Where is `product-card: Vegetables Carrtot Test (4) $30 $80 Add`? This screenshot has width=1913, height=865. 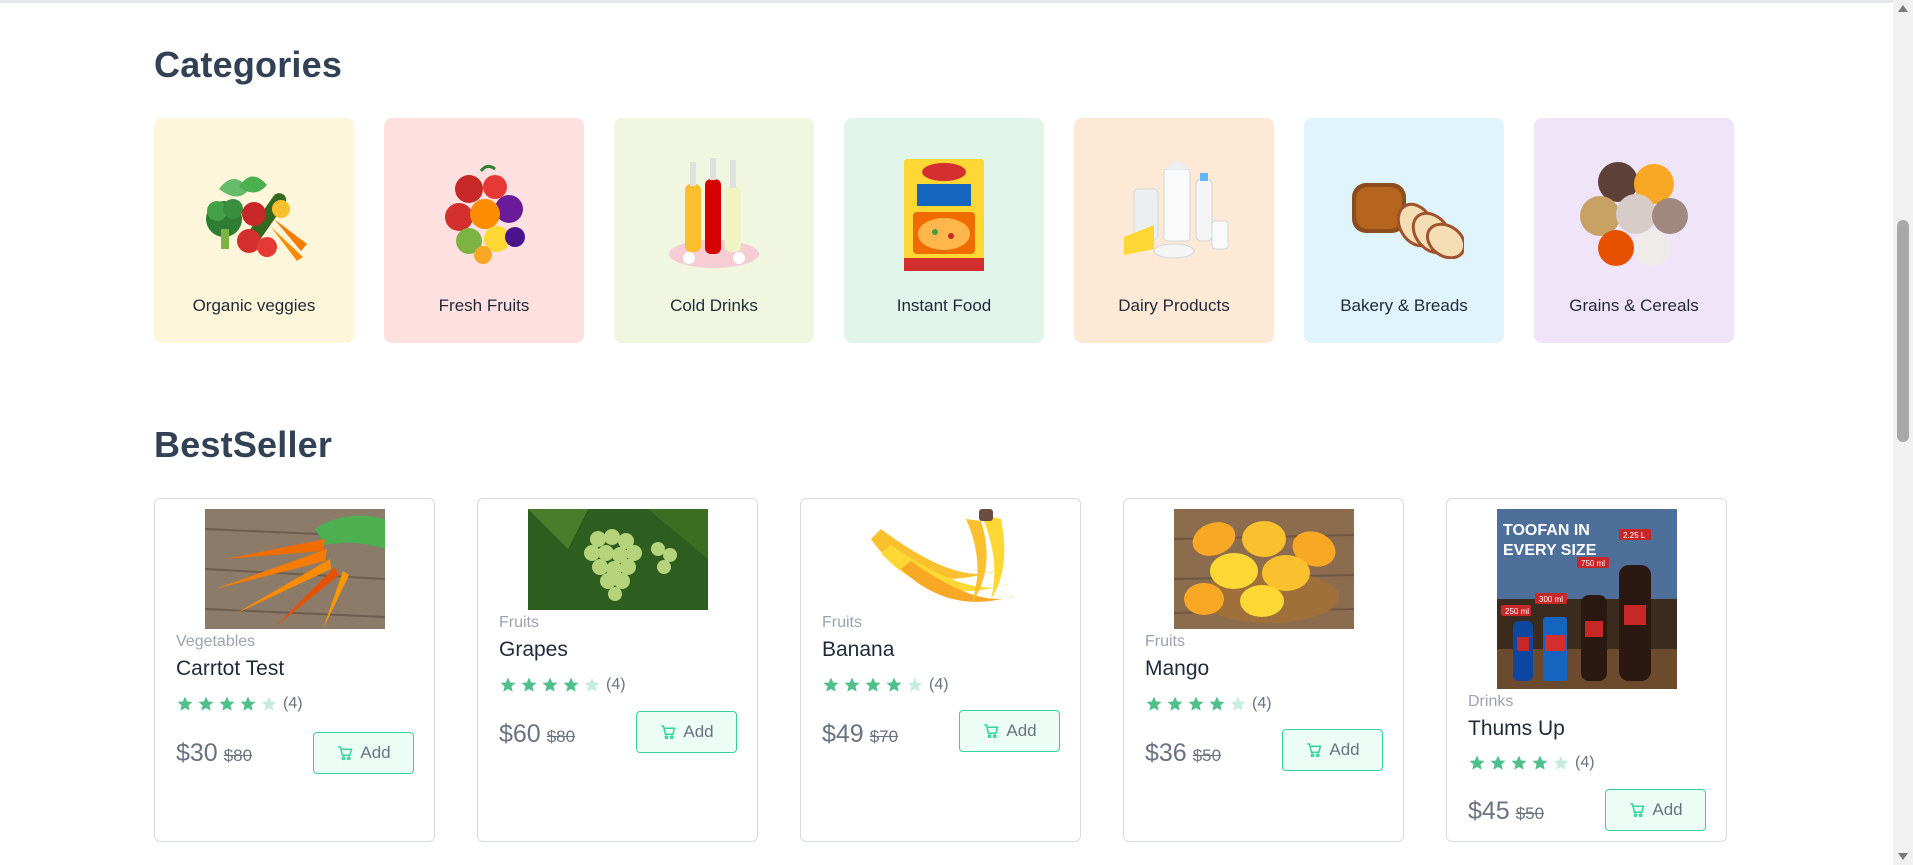 product-card: Vegetables Carrtot Test (4) $30 $80 Add is located at coordinates (294, 670).